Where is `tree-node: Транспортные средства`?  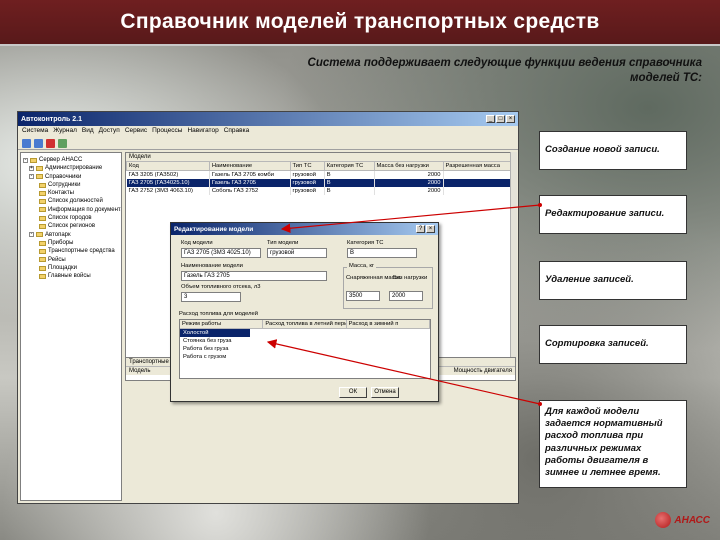 tree-node: Транспортные средства is located at coordinates (71, 251).